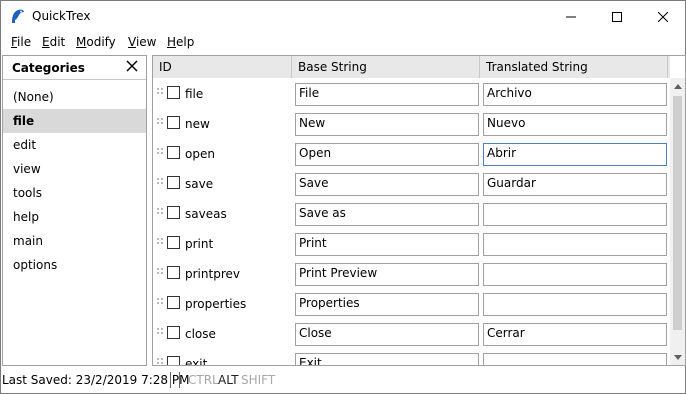 The width and height of the screenshot is (686, 394). Describe the element at coordinates (669, 67) in the screenshot. I see `column-header-spacer` at that location.